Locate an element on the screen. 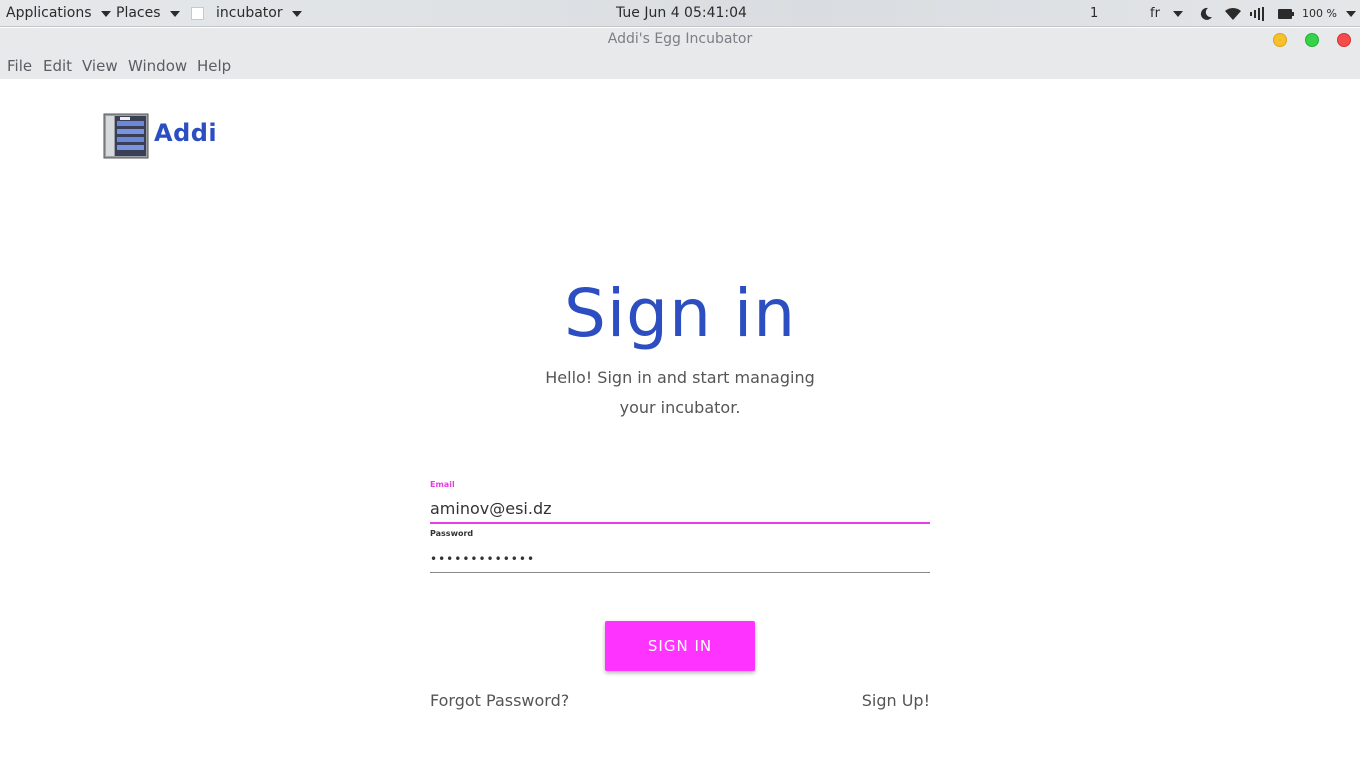 The height and width of the screenshot is (768, 1360). page-title: Sign in is located at coordinates (680, 313).